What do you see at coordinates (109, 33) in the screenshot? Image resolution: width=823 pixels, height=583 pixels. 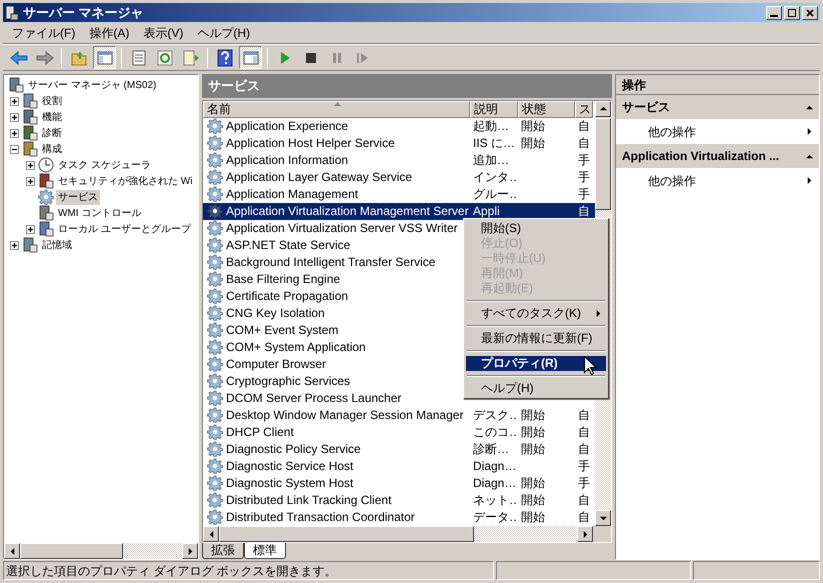 I see `menu-item: 操作(A)` at bounding box center [109, 33].